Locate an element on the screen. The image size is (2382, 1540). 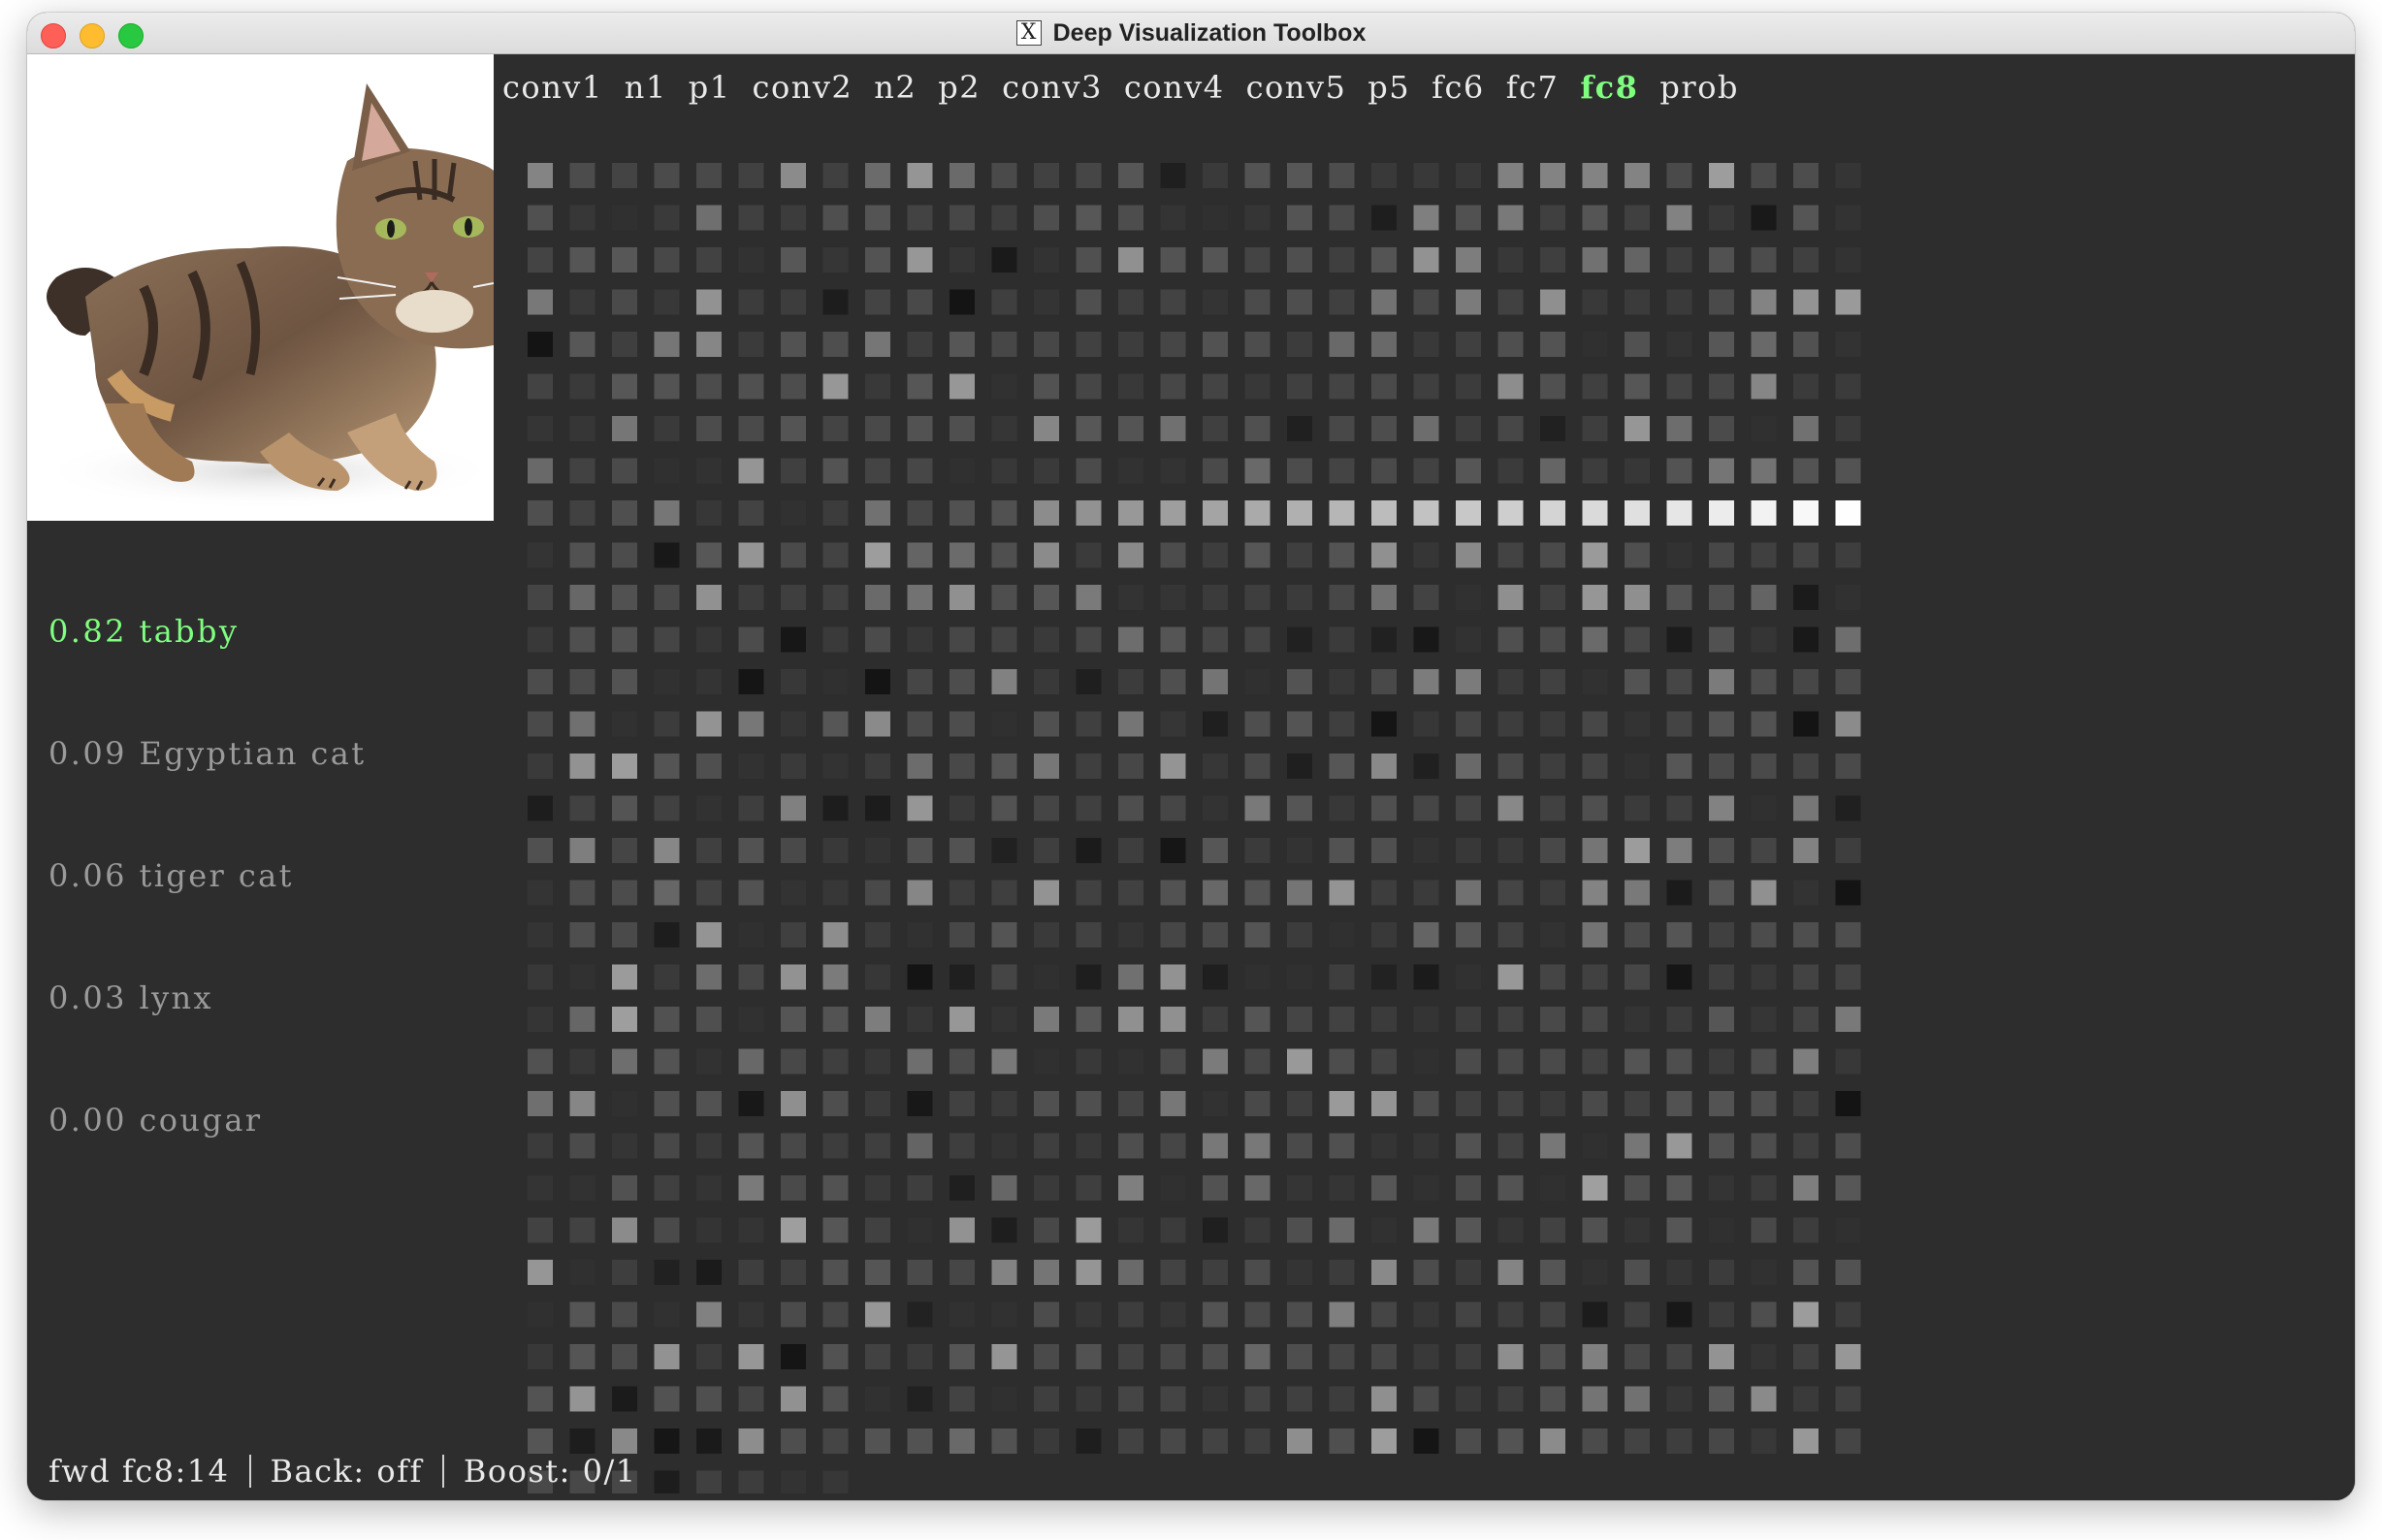
layer-prob: prob is located at coordinates (1699, 88).